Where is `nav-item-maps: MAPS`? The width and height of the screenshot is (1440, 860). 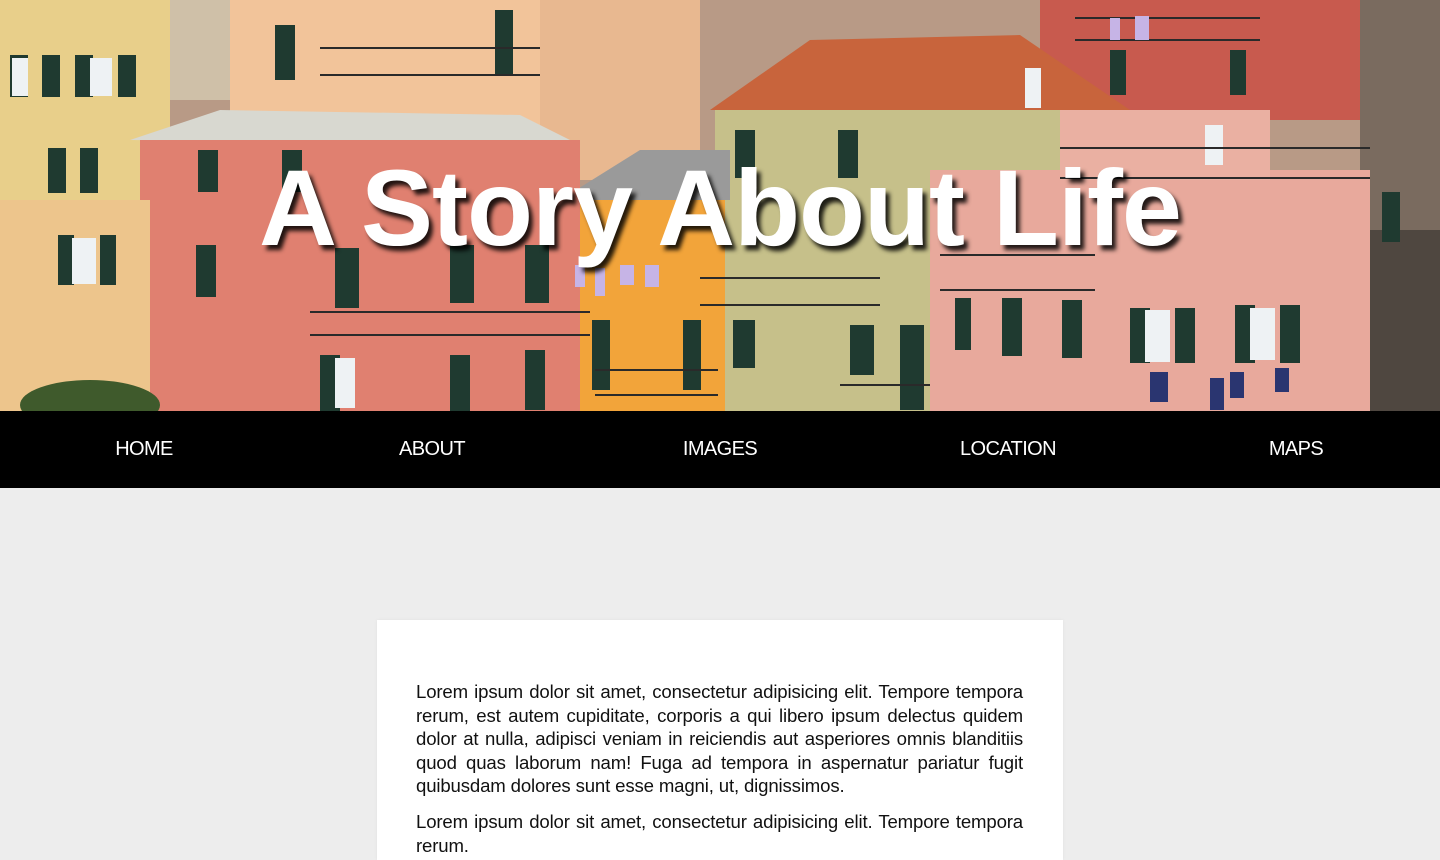
nav-item-maps: MAPS is located at coordinates (1296, 449).